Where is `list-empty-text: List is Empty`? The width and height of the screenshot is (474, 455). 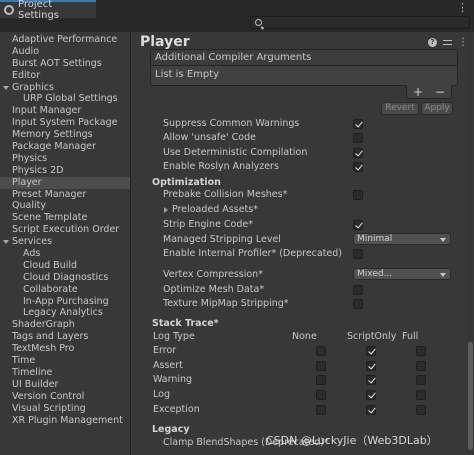
list-empty-text: List is Empty is located at coordinates (187, 74).